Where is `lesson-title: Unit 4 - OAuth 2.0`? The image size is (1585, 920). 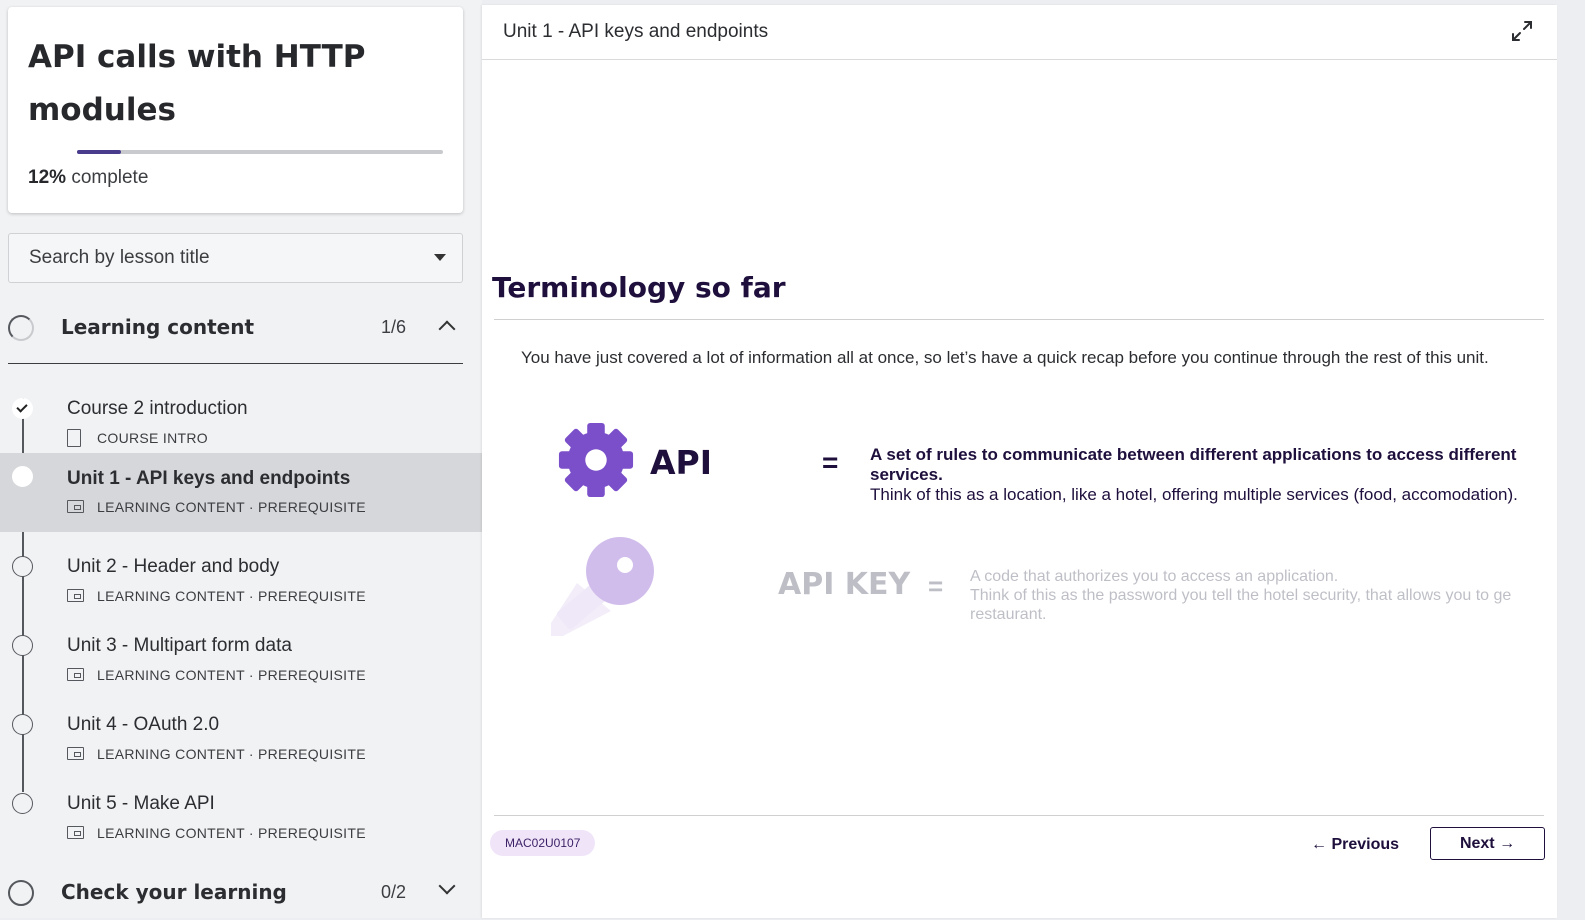 lesson-title: Unit 4 - OAuth 2.0 is located at coordinates (143, 724).